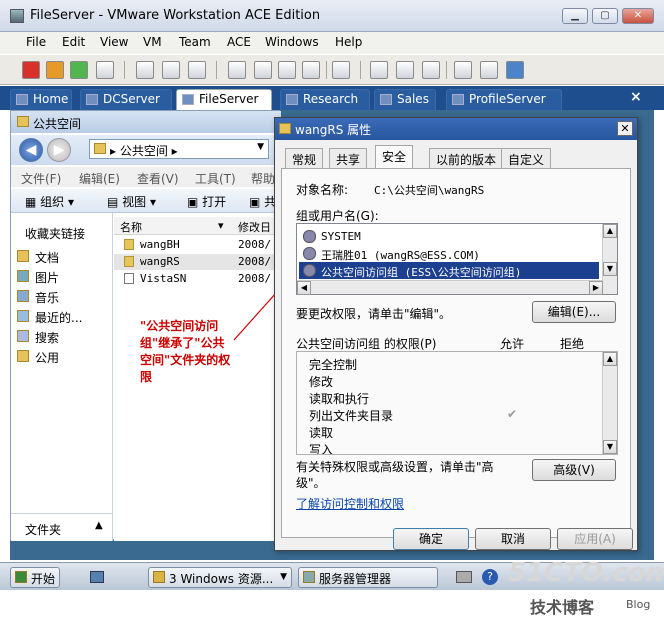 The height and width of the screenshot is (624, 664). I want to click on list-item: 公共空间访问组 (ESS\公共空间访问组), so click(449, 270).